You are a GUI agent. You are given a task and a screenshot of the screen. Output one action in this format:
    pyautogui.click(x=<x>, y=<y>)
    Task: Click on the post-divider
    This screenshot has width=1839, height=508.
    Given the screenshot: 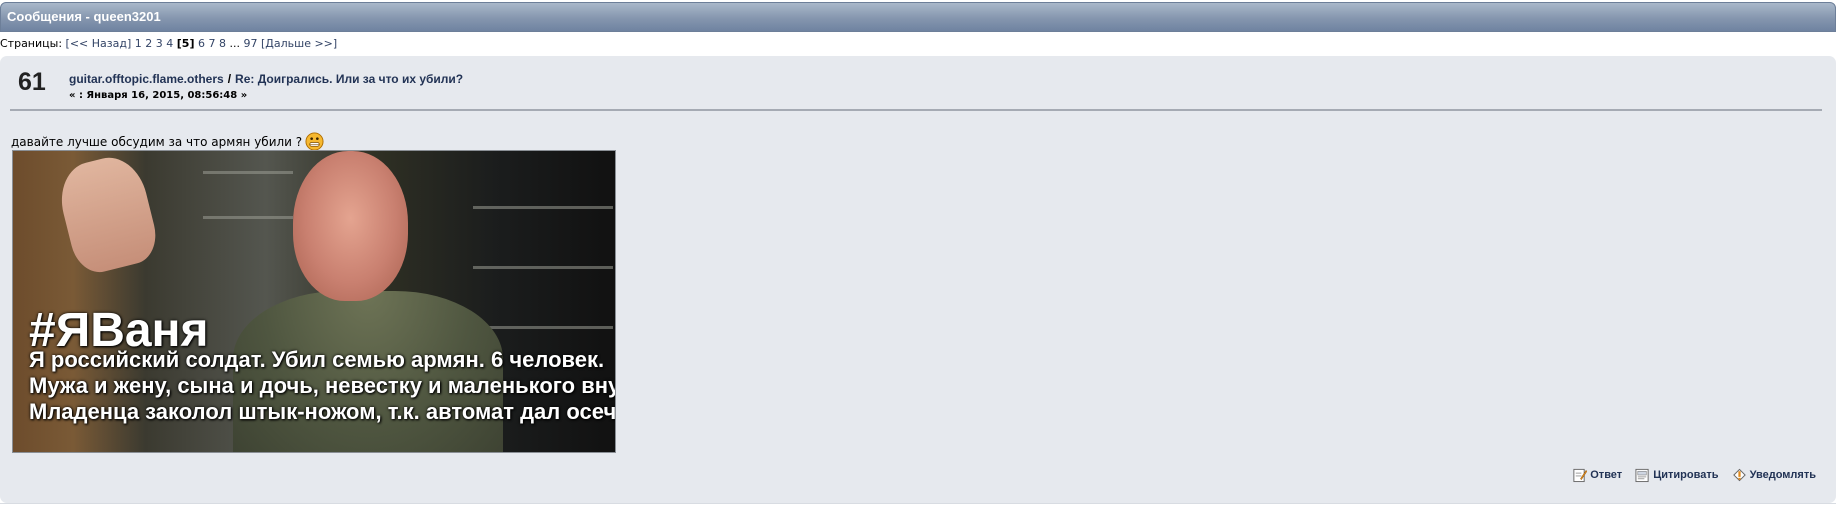 What is the action you would take?
    pyautogui.click(x=916, y=110)
    